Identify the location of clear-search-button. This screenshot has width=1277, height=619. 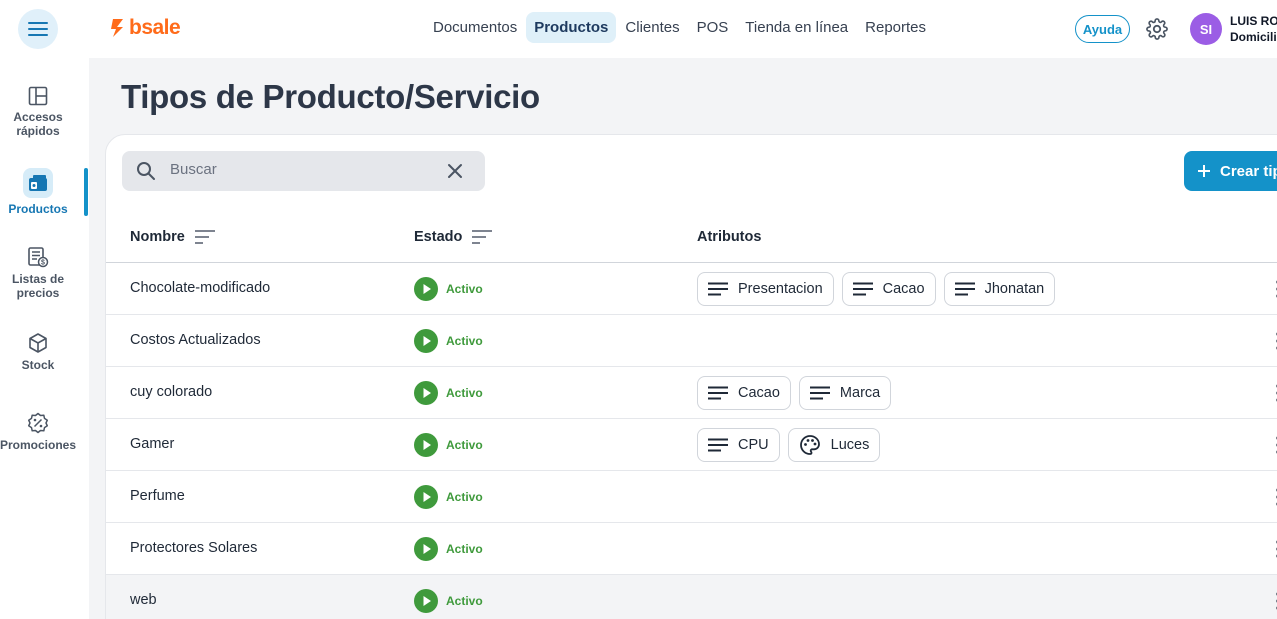
(455, 173).